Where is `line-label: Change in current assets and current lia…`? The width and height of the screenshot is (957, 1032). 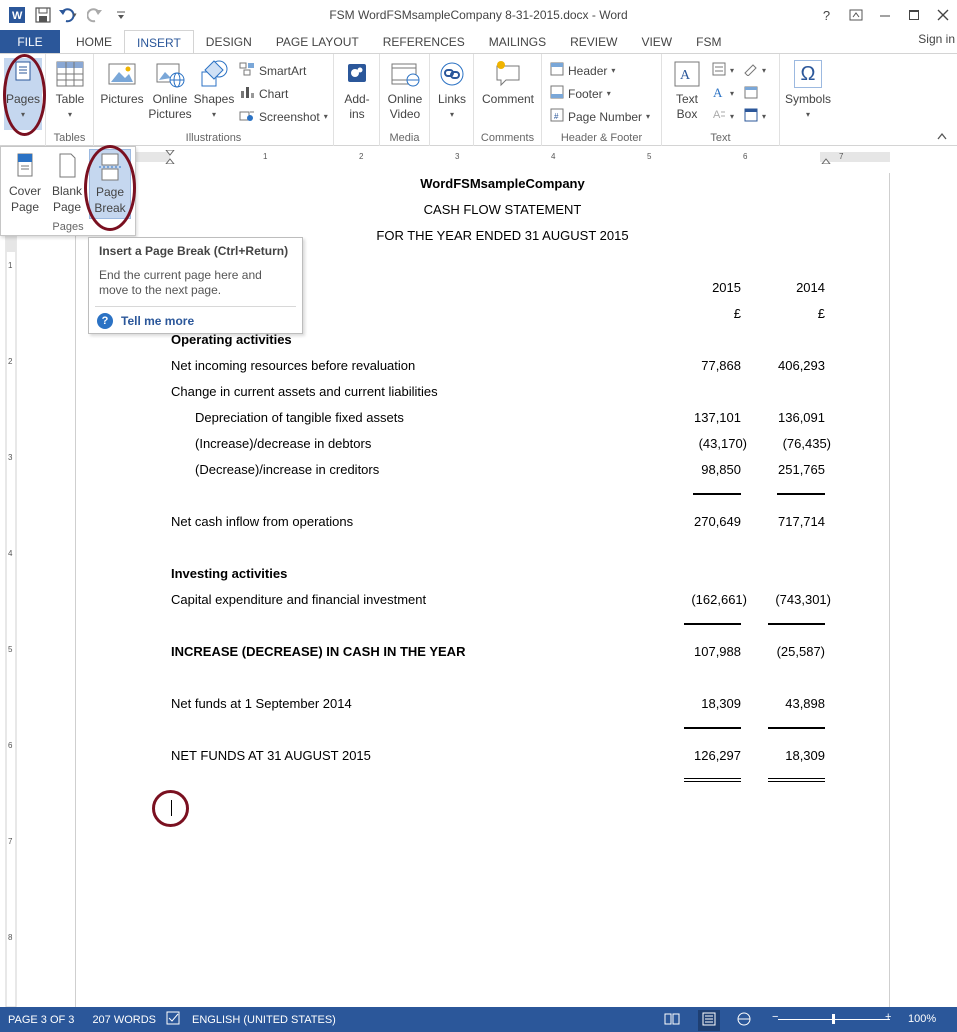 line-label: Change in current assets and current lia… is located at coordinates (304, 391).